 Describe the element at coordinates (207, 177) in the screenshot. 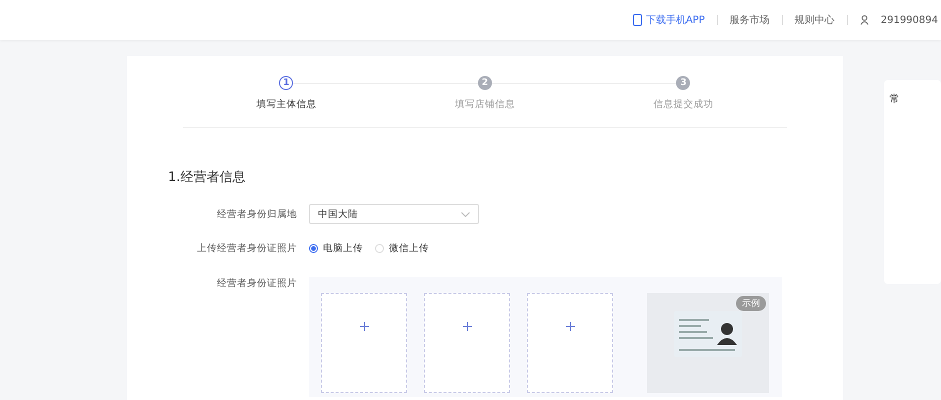

I see `section-title: 1.经营者信息` at that location.